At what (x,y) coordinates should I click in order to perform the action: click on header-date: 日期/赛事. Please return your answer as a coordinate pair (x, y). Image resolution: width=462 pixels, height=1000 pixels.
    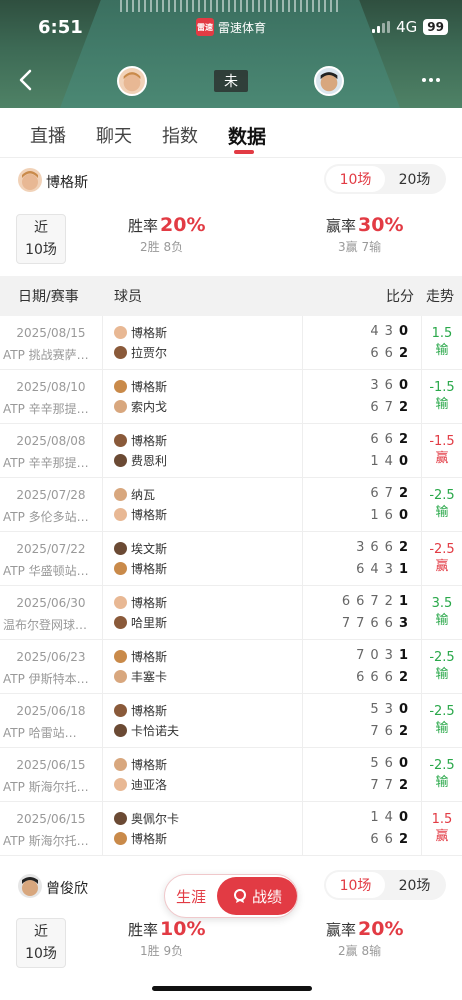
    Looking at the image, I should click on (48, 297).